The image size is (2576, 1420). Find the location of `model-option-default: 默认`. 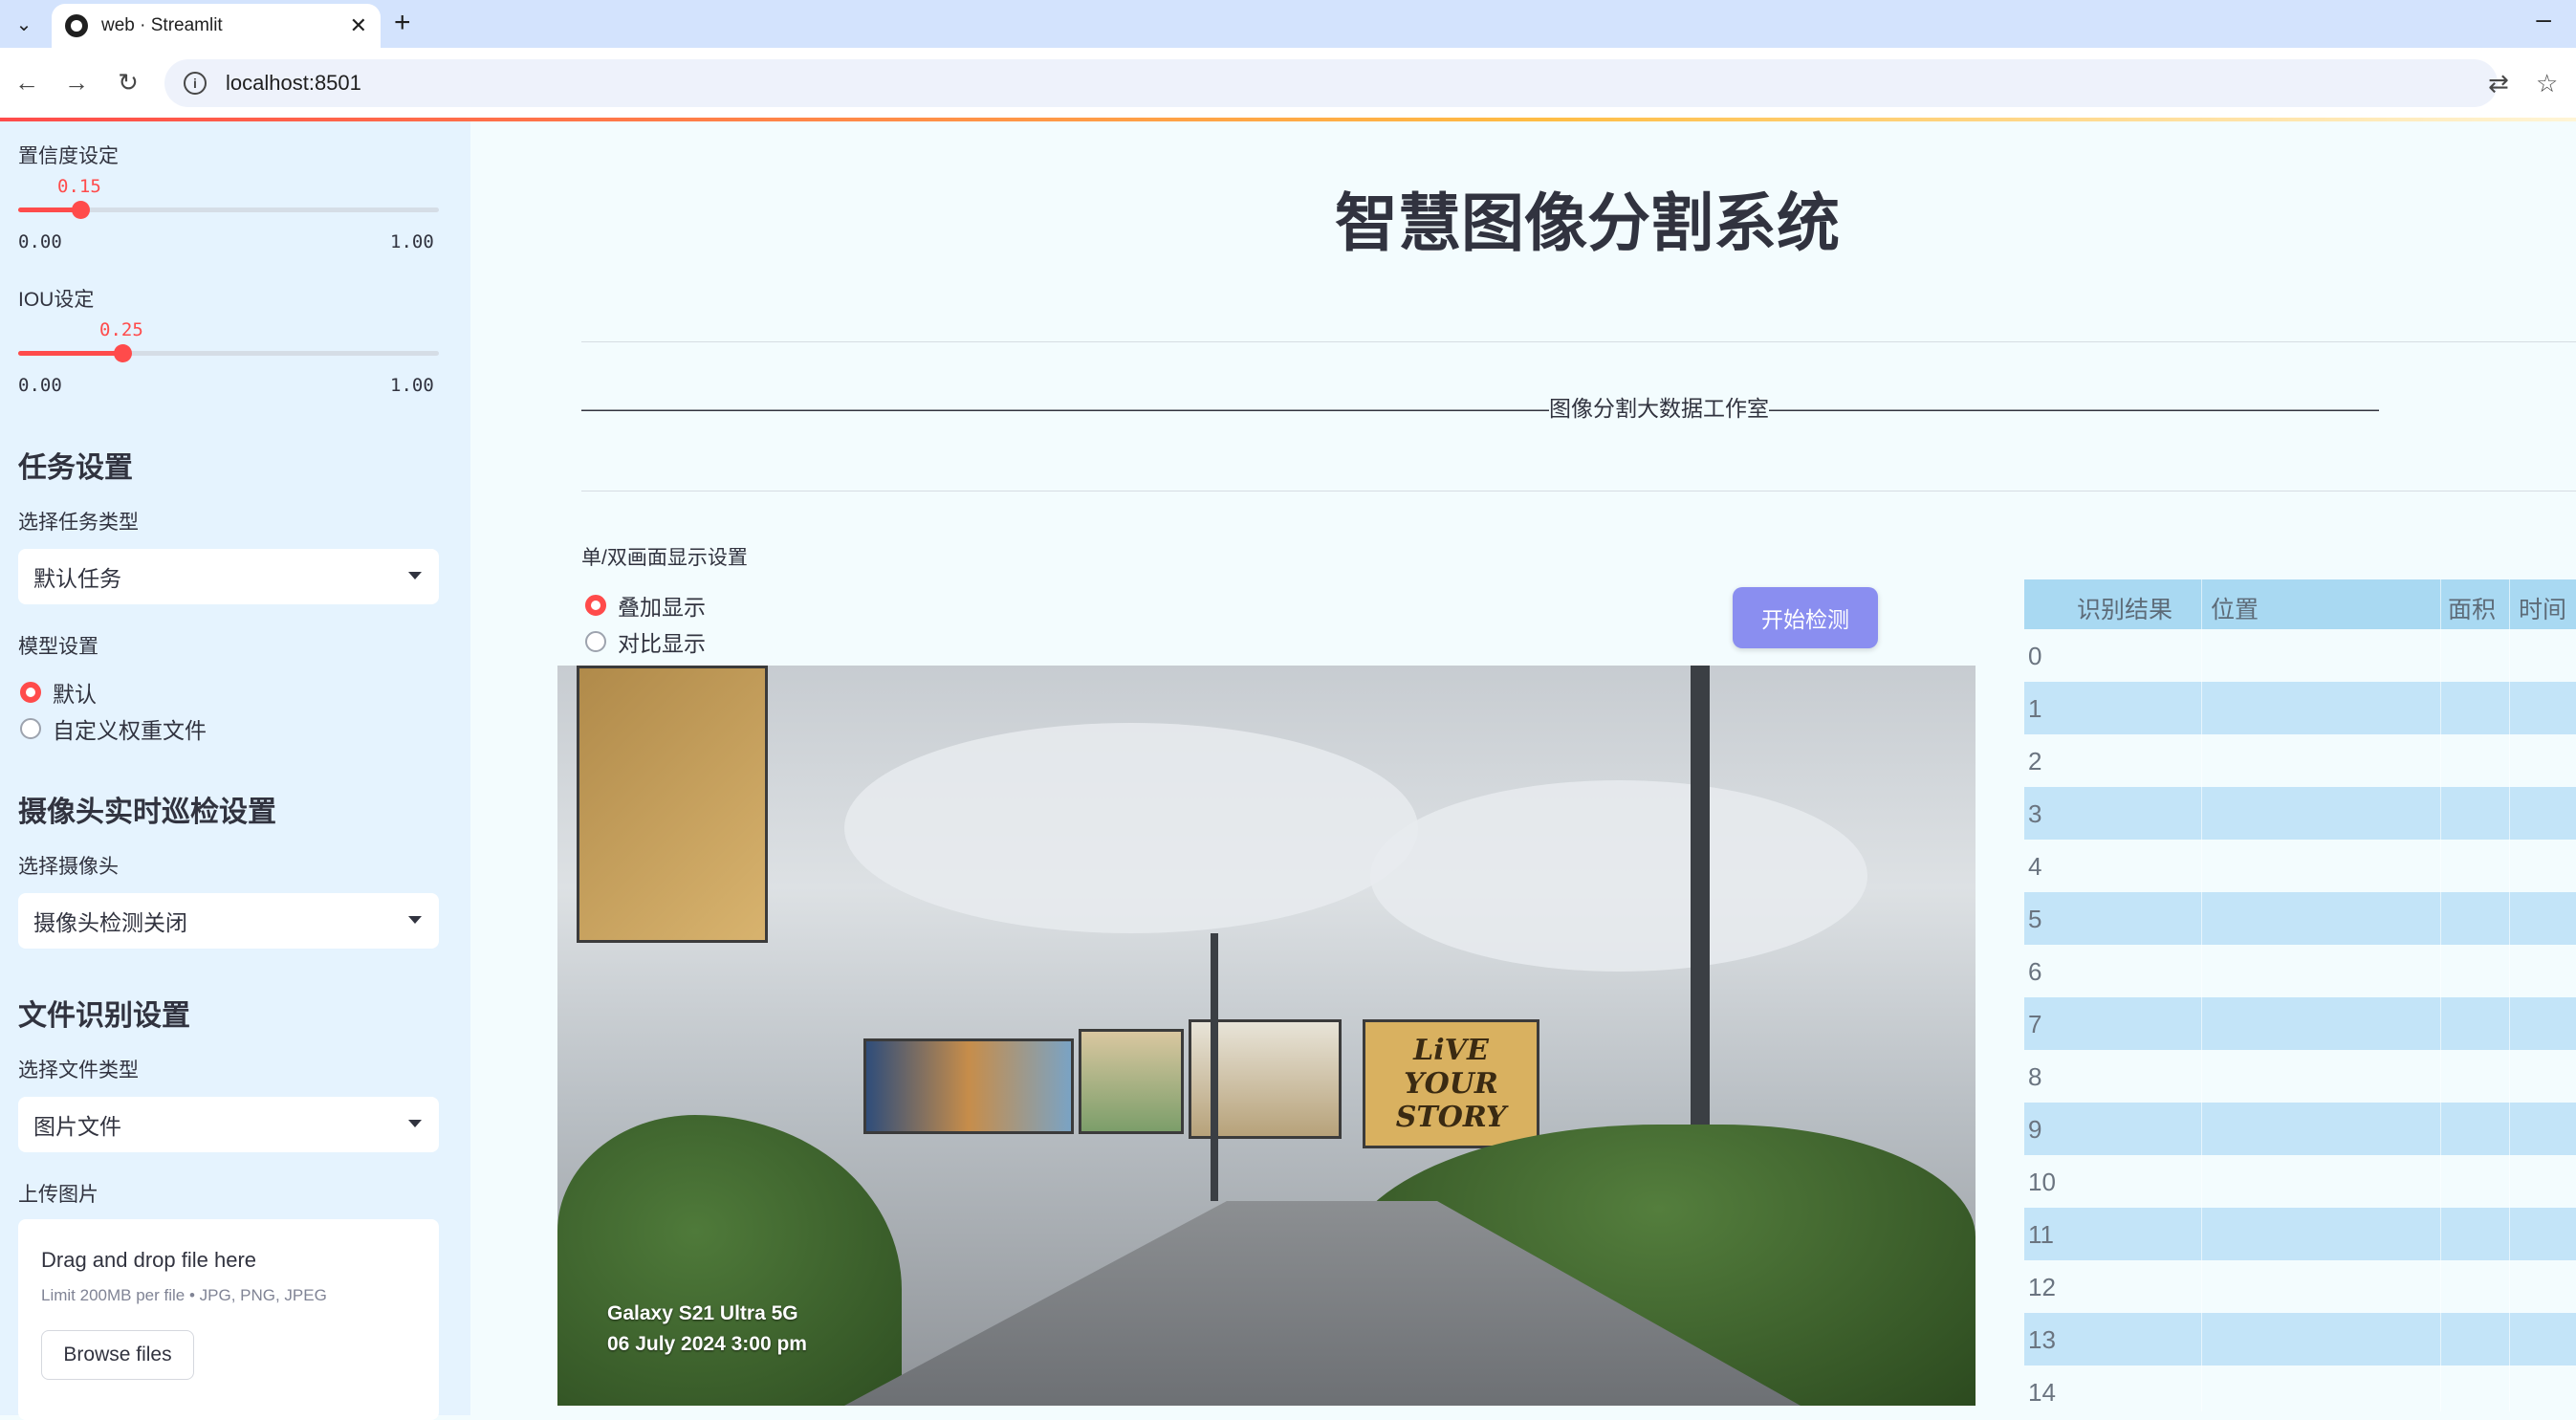

model-option-default: 默认 is located at coordinates (75, 694).